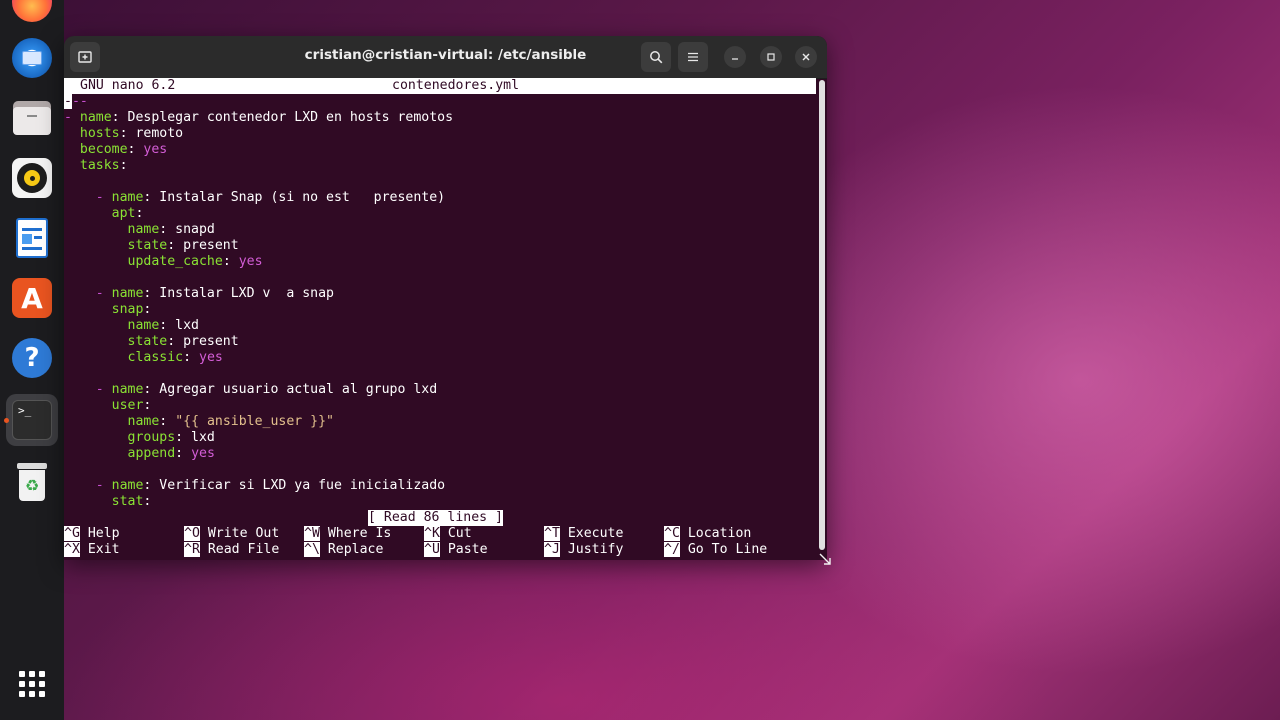 This screenshot has height=720, width=1280. What do you see at coordinates (456, 85) in the screenshot?
I see `nano-filename: contenedores.yml` at bounding box center [456, 85].